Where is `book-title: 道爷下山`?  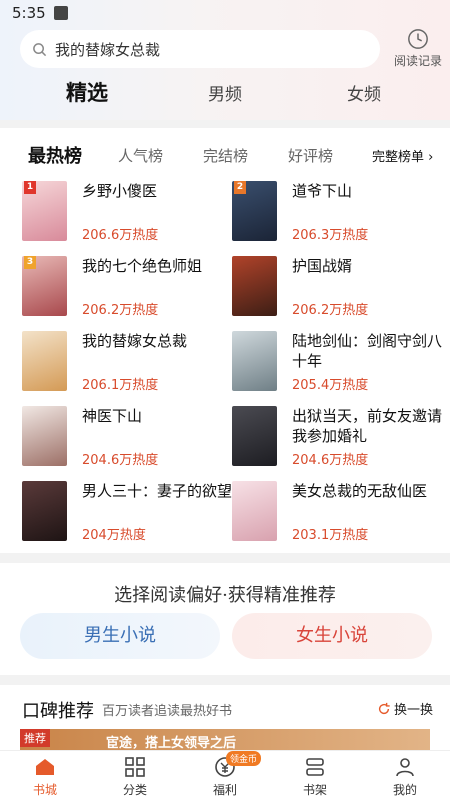
book-title: 道爷下山 is located at coordinates (322, 191).